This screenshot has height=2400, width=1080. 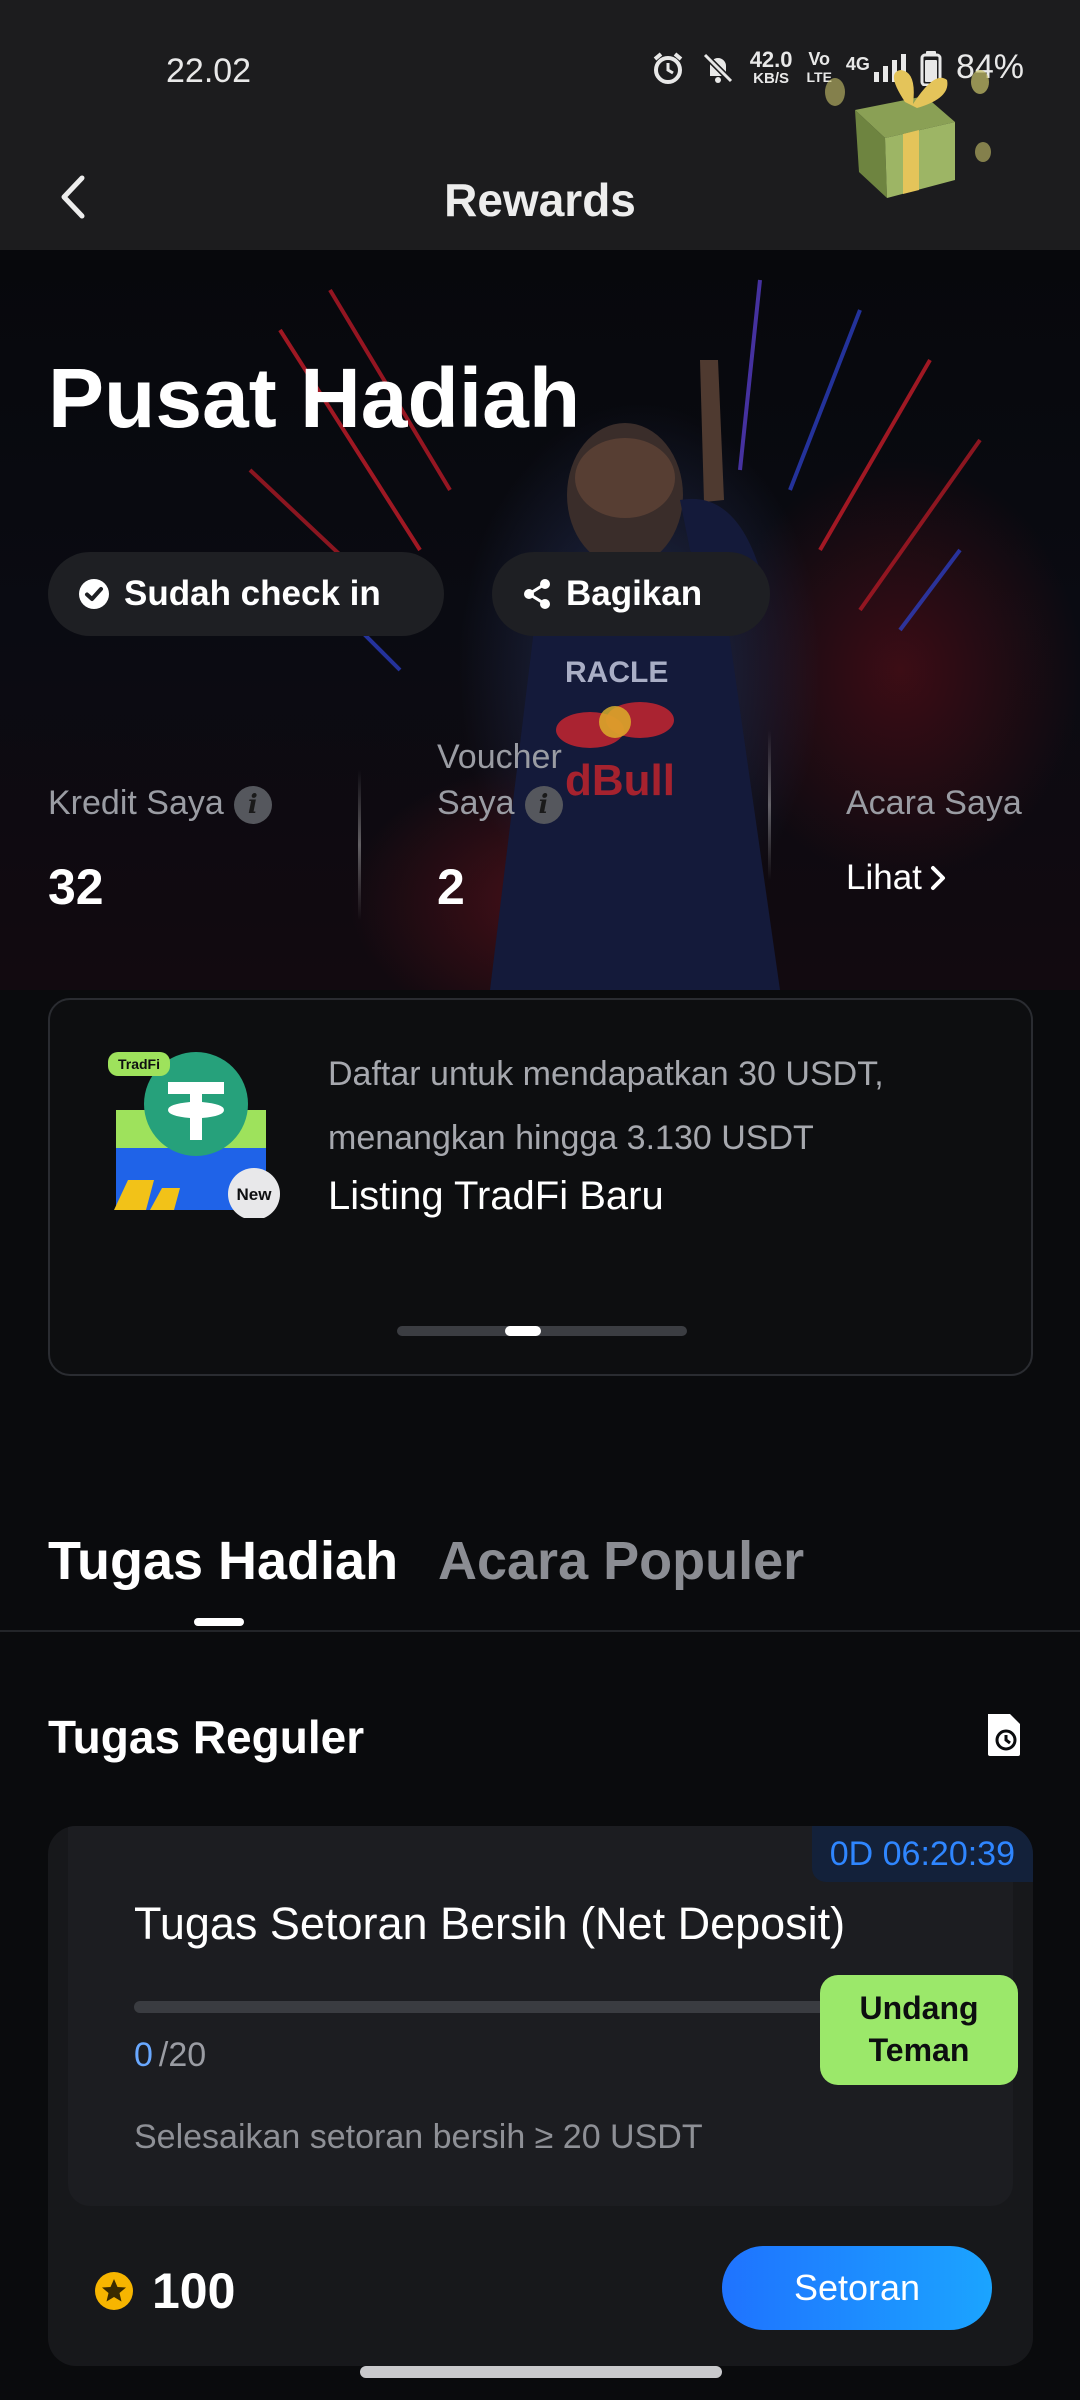 I want to click on svg-text: dBull, so click(x=620, y=780).